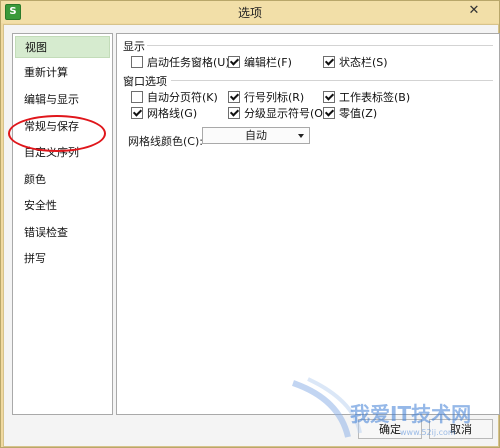  I want to click on checkbox-label: 行号列标(R), so click(274, 97).